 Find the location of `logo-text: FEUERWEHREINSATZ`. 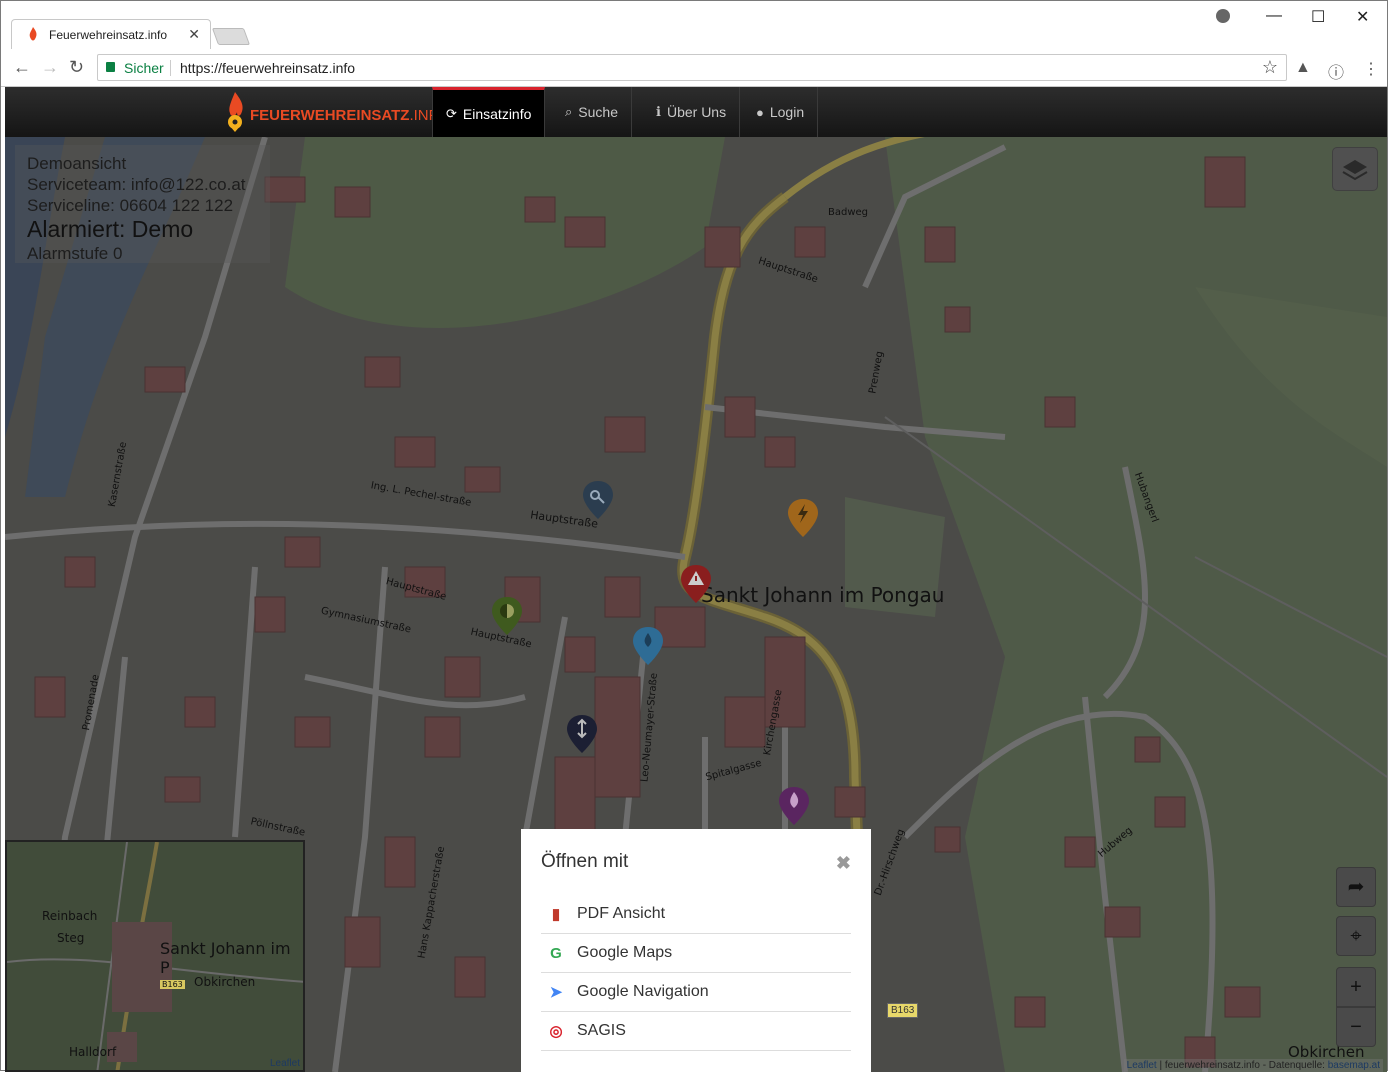

logo-text: FEUERWEHREINSATZ is located at coordinates (330, 115).